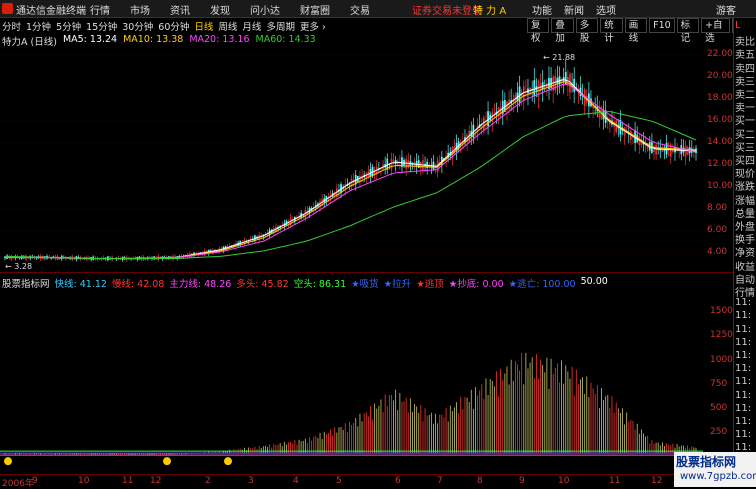 This screenshot has width=756, height=489. What do you see at coordinates (636, 31) in the screenshot?
I see `tool-button: 画线` at bounding box center [636, 31].